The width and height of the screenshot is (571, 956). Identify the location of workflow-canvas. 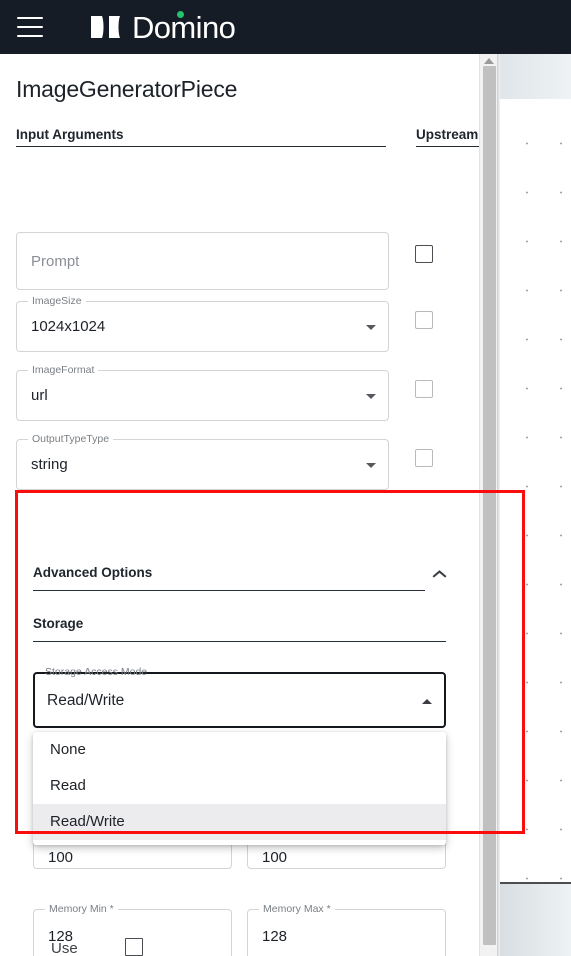
(534, 505).